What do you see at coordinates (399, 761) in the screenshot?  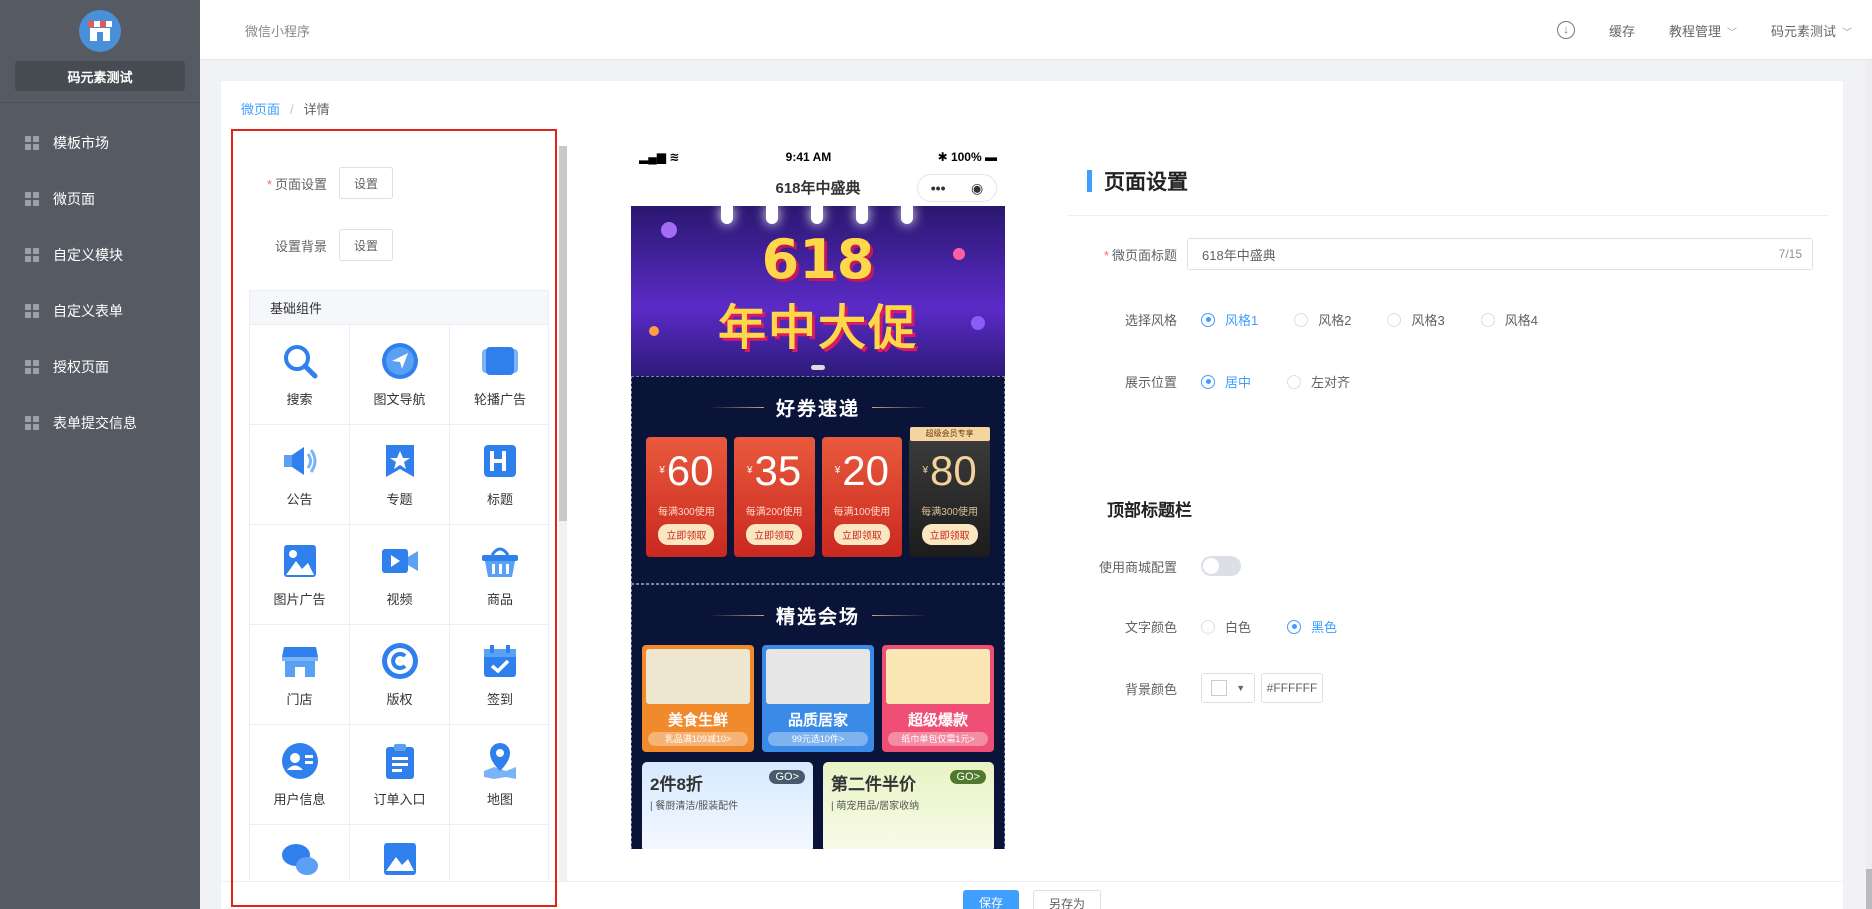 I see `clipboard-icon` at bounding box center [399, 761].